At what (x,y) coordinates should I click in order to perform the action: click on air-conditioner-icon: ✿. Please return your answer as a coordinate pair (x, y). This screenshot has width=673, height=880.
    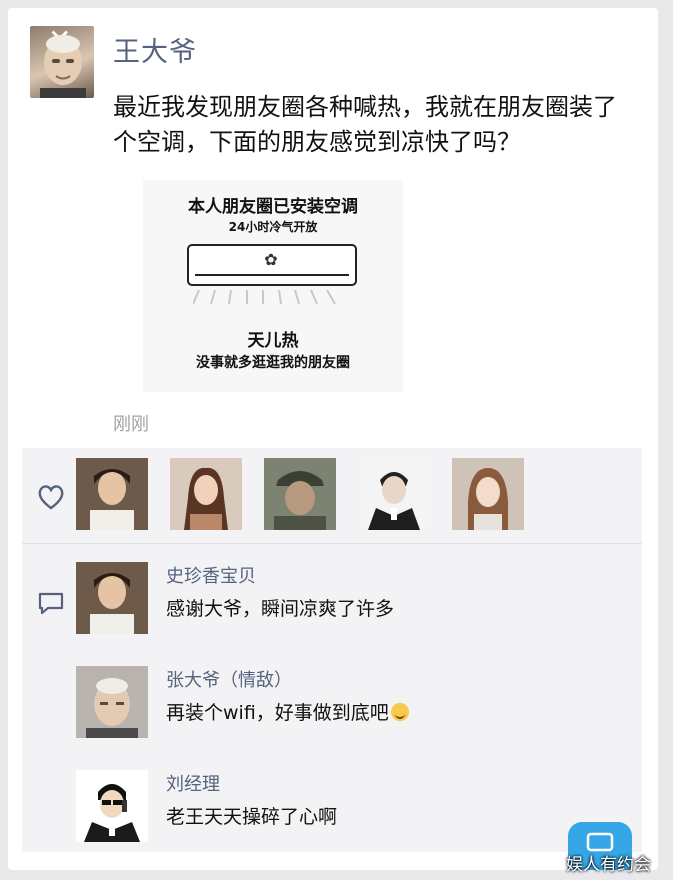
    Looking at the image, I should click on (272, 265).